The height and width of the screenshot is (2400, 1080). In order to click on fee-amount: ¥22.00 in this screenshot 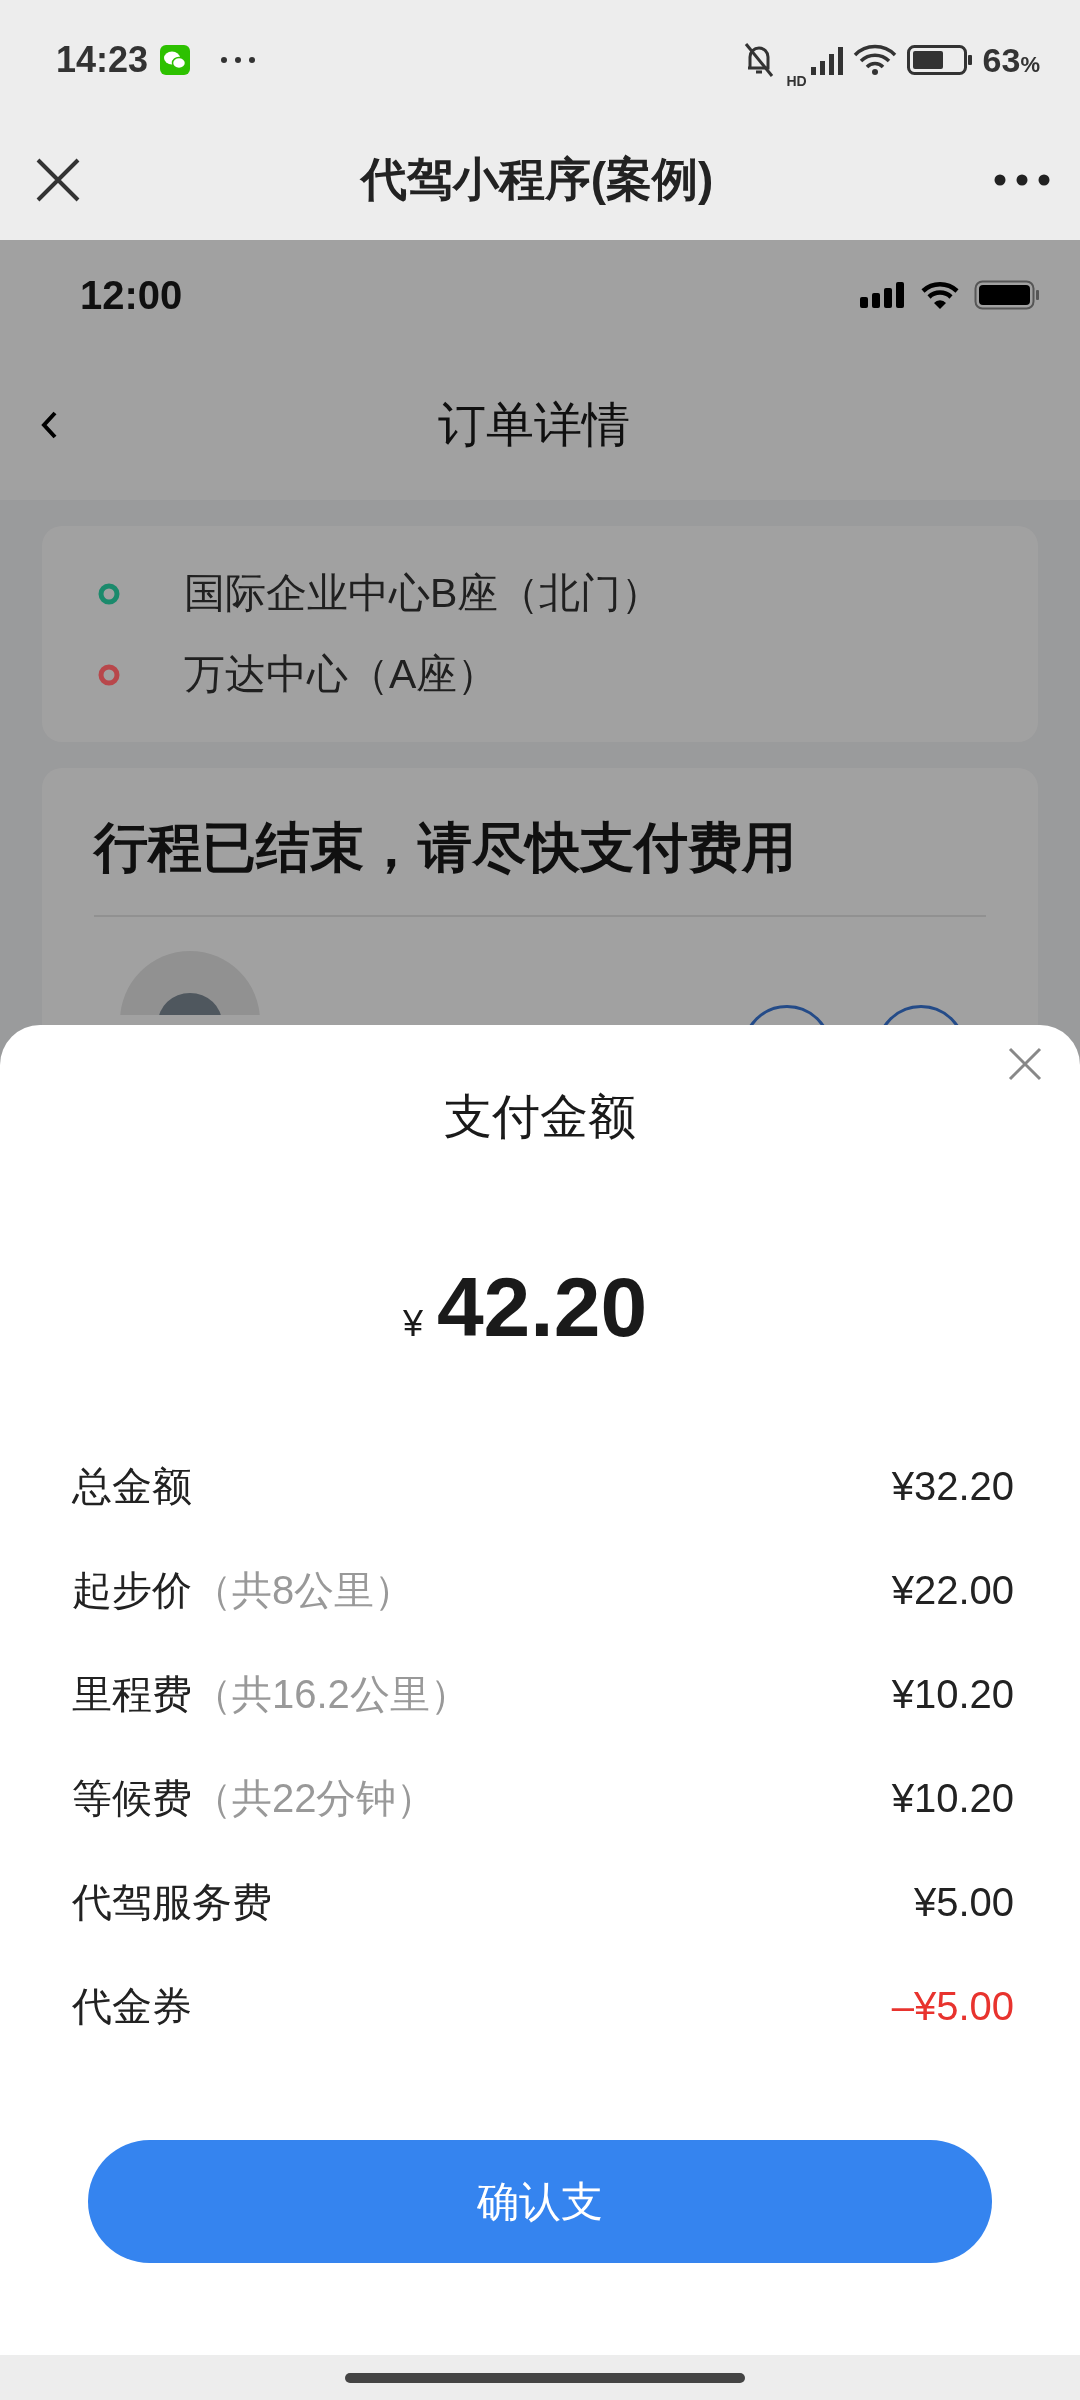, I will do `click(952, 1590)`.